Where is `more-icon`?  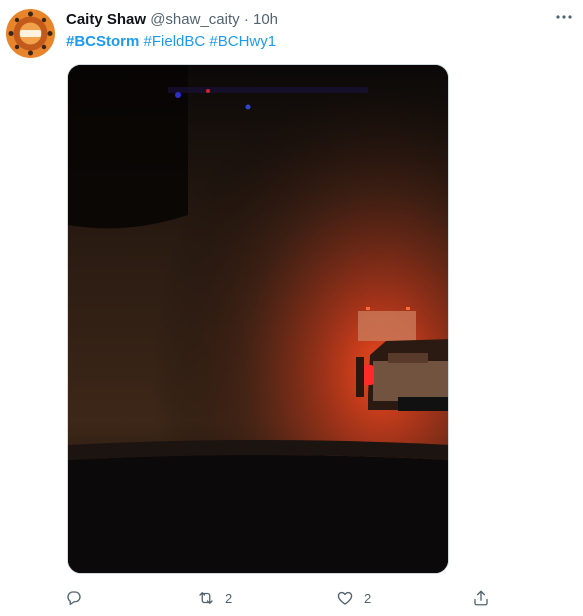 more-icon is located at coordinates (564, 17).